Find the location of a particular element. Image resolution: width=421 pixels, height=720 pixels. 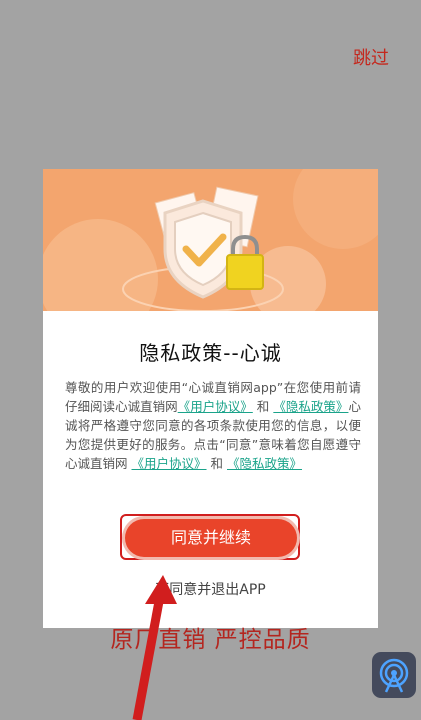

broadcast-icon is located at coordinates (394, 675).